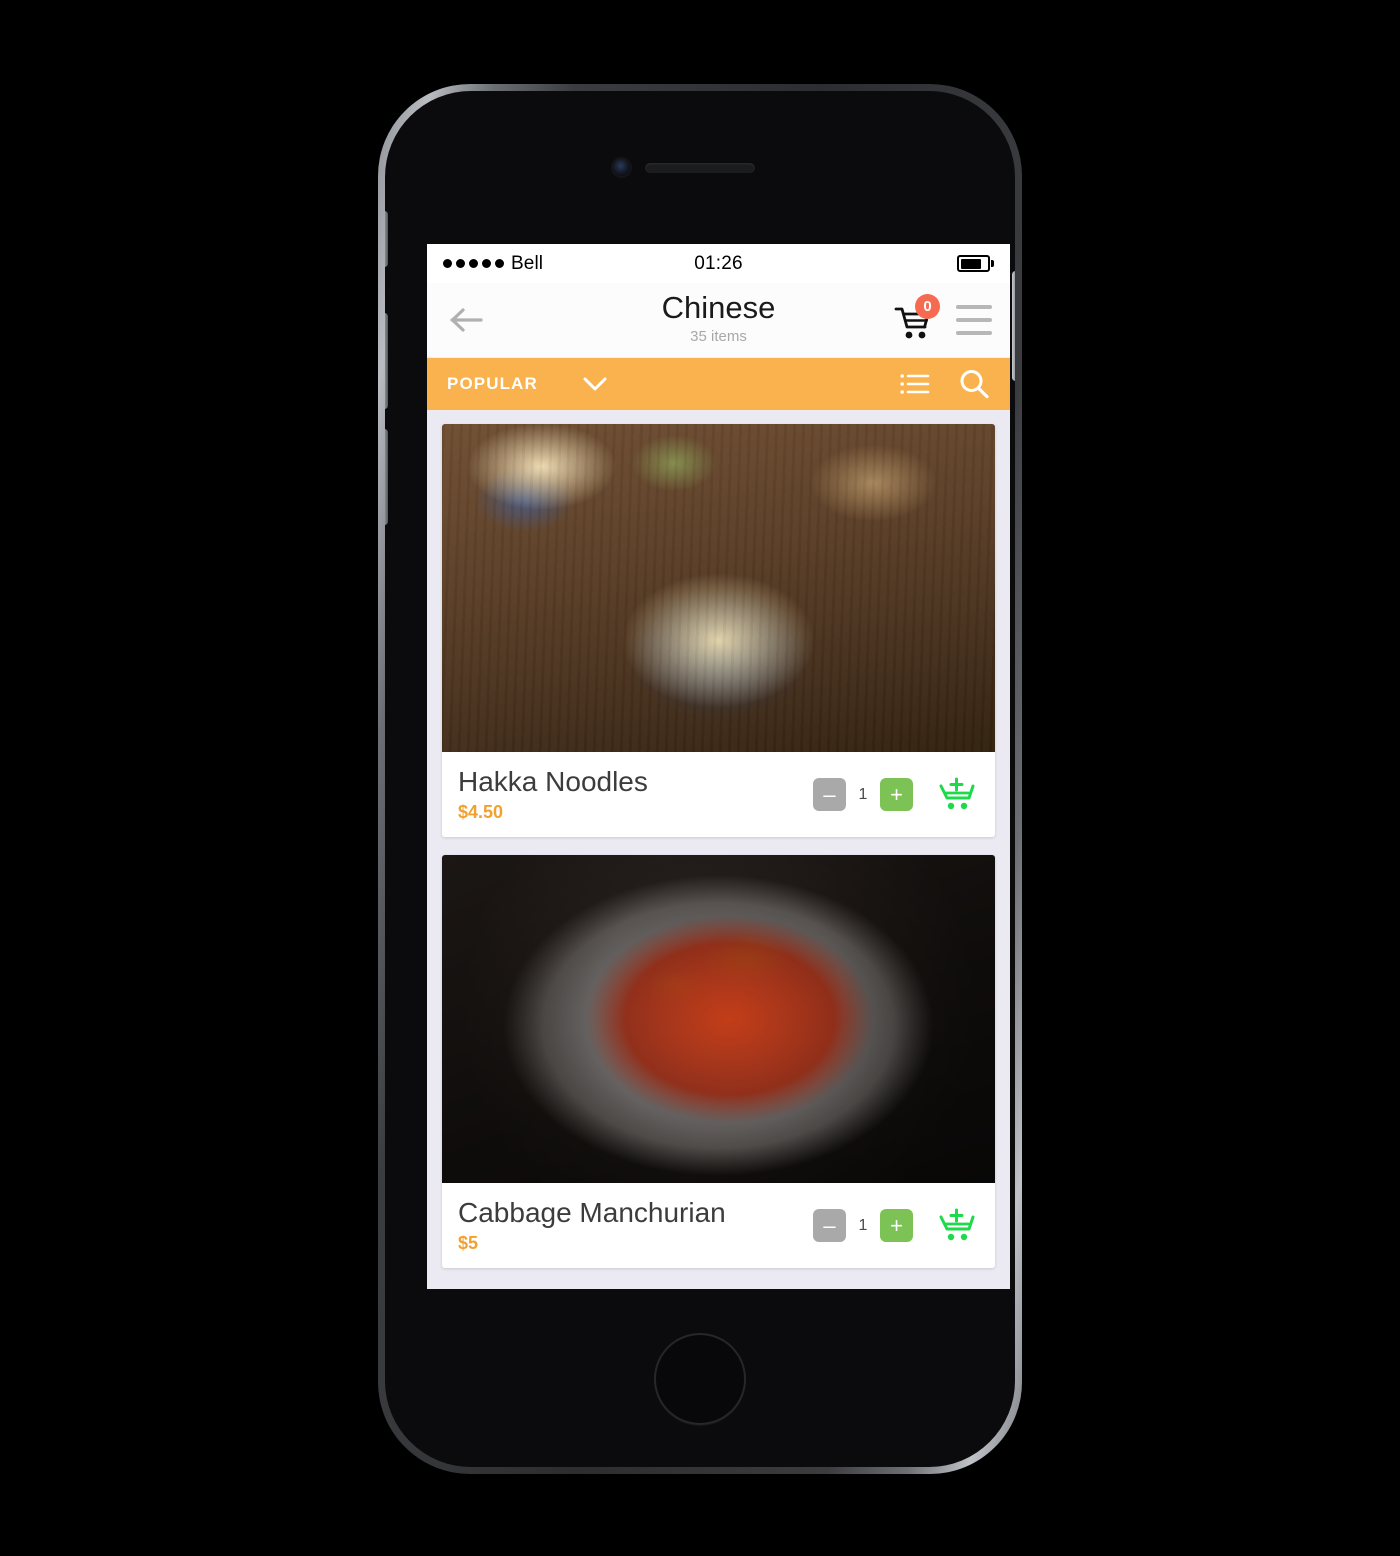 The height and width of the screenshot is (1556, 1400). I want to click on volume-up-button, so click(386, 361).